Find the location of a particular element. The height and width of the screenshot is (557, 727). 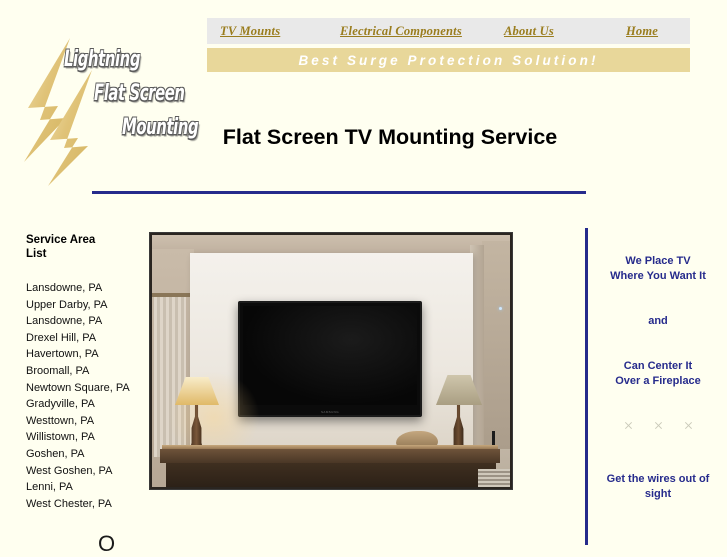

photo-tv-brand-label: SAMSUNG is located at coordinates (330, 412).